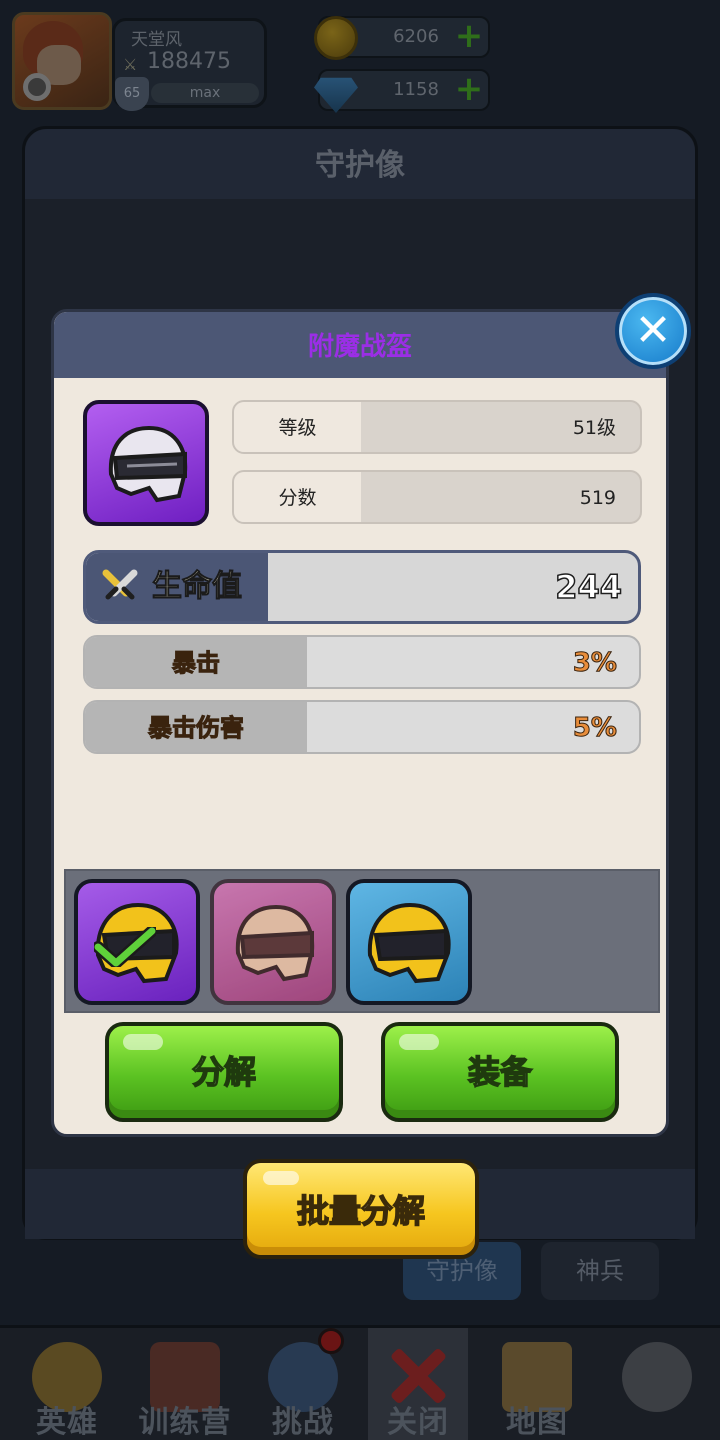  I want to click on modal-title: 附魔战盔, so click(359, 347).